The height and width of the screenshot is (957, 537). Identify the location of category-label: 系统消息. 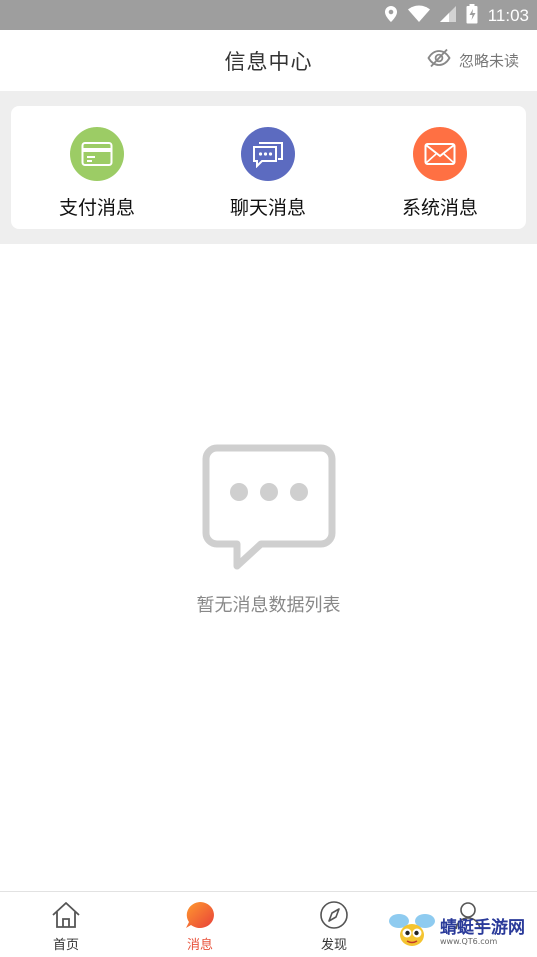
(439, 208).